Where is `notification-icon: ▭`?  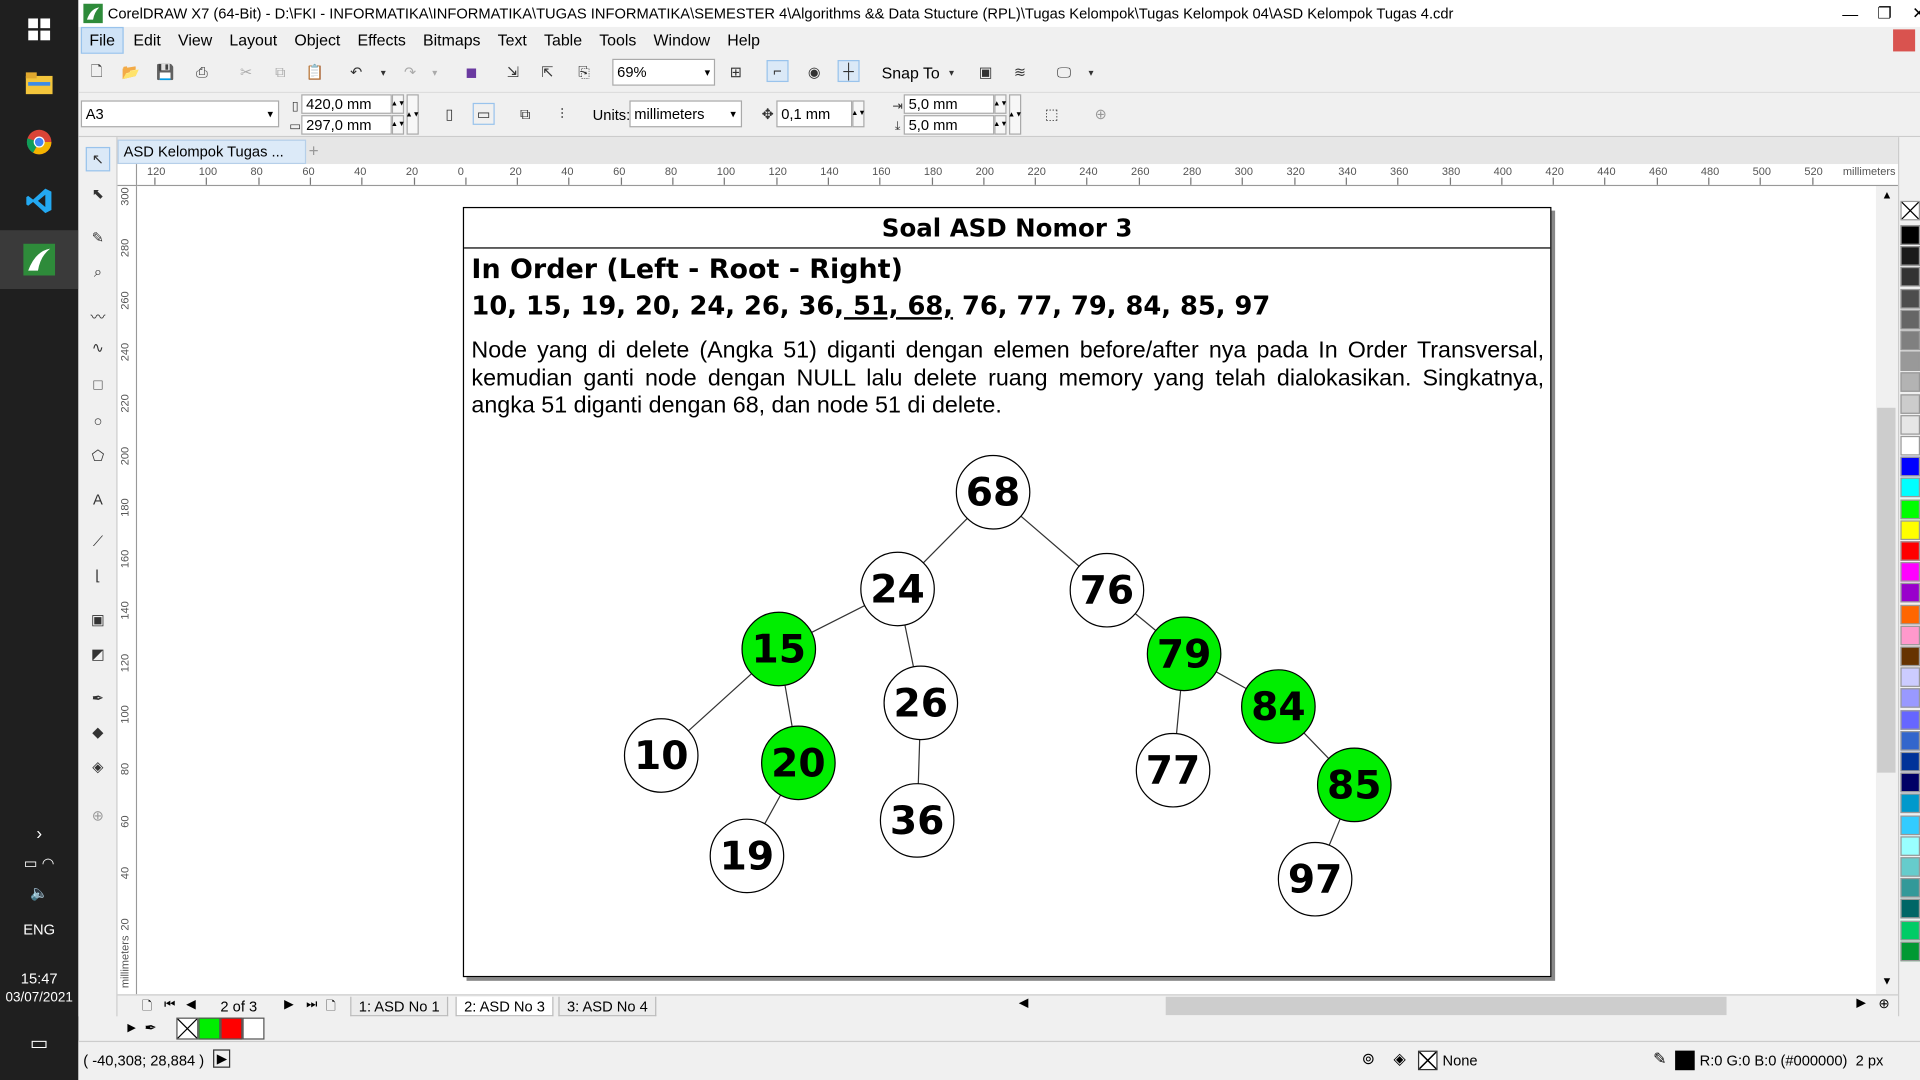
notification-icon: ▭ is located at coordinates (39, 1043).